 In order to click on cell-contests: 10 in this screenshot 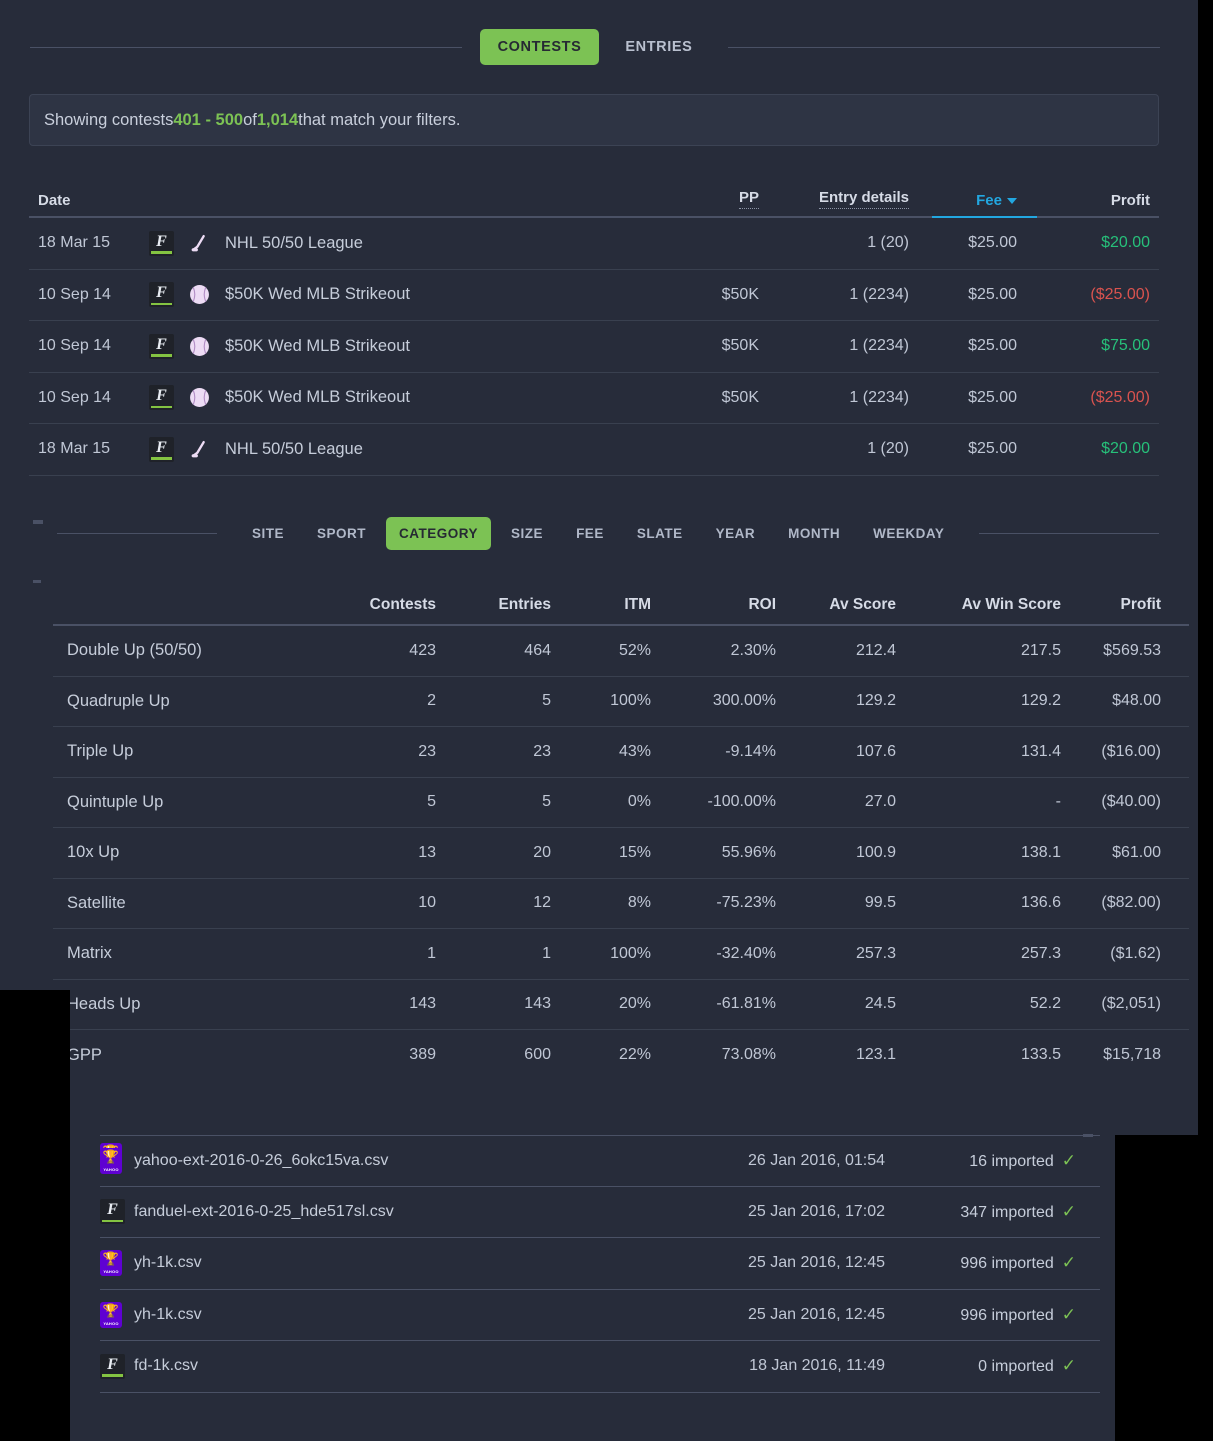, I will do `click(427, 903)`.